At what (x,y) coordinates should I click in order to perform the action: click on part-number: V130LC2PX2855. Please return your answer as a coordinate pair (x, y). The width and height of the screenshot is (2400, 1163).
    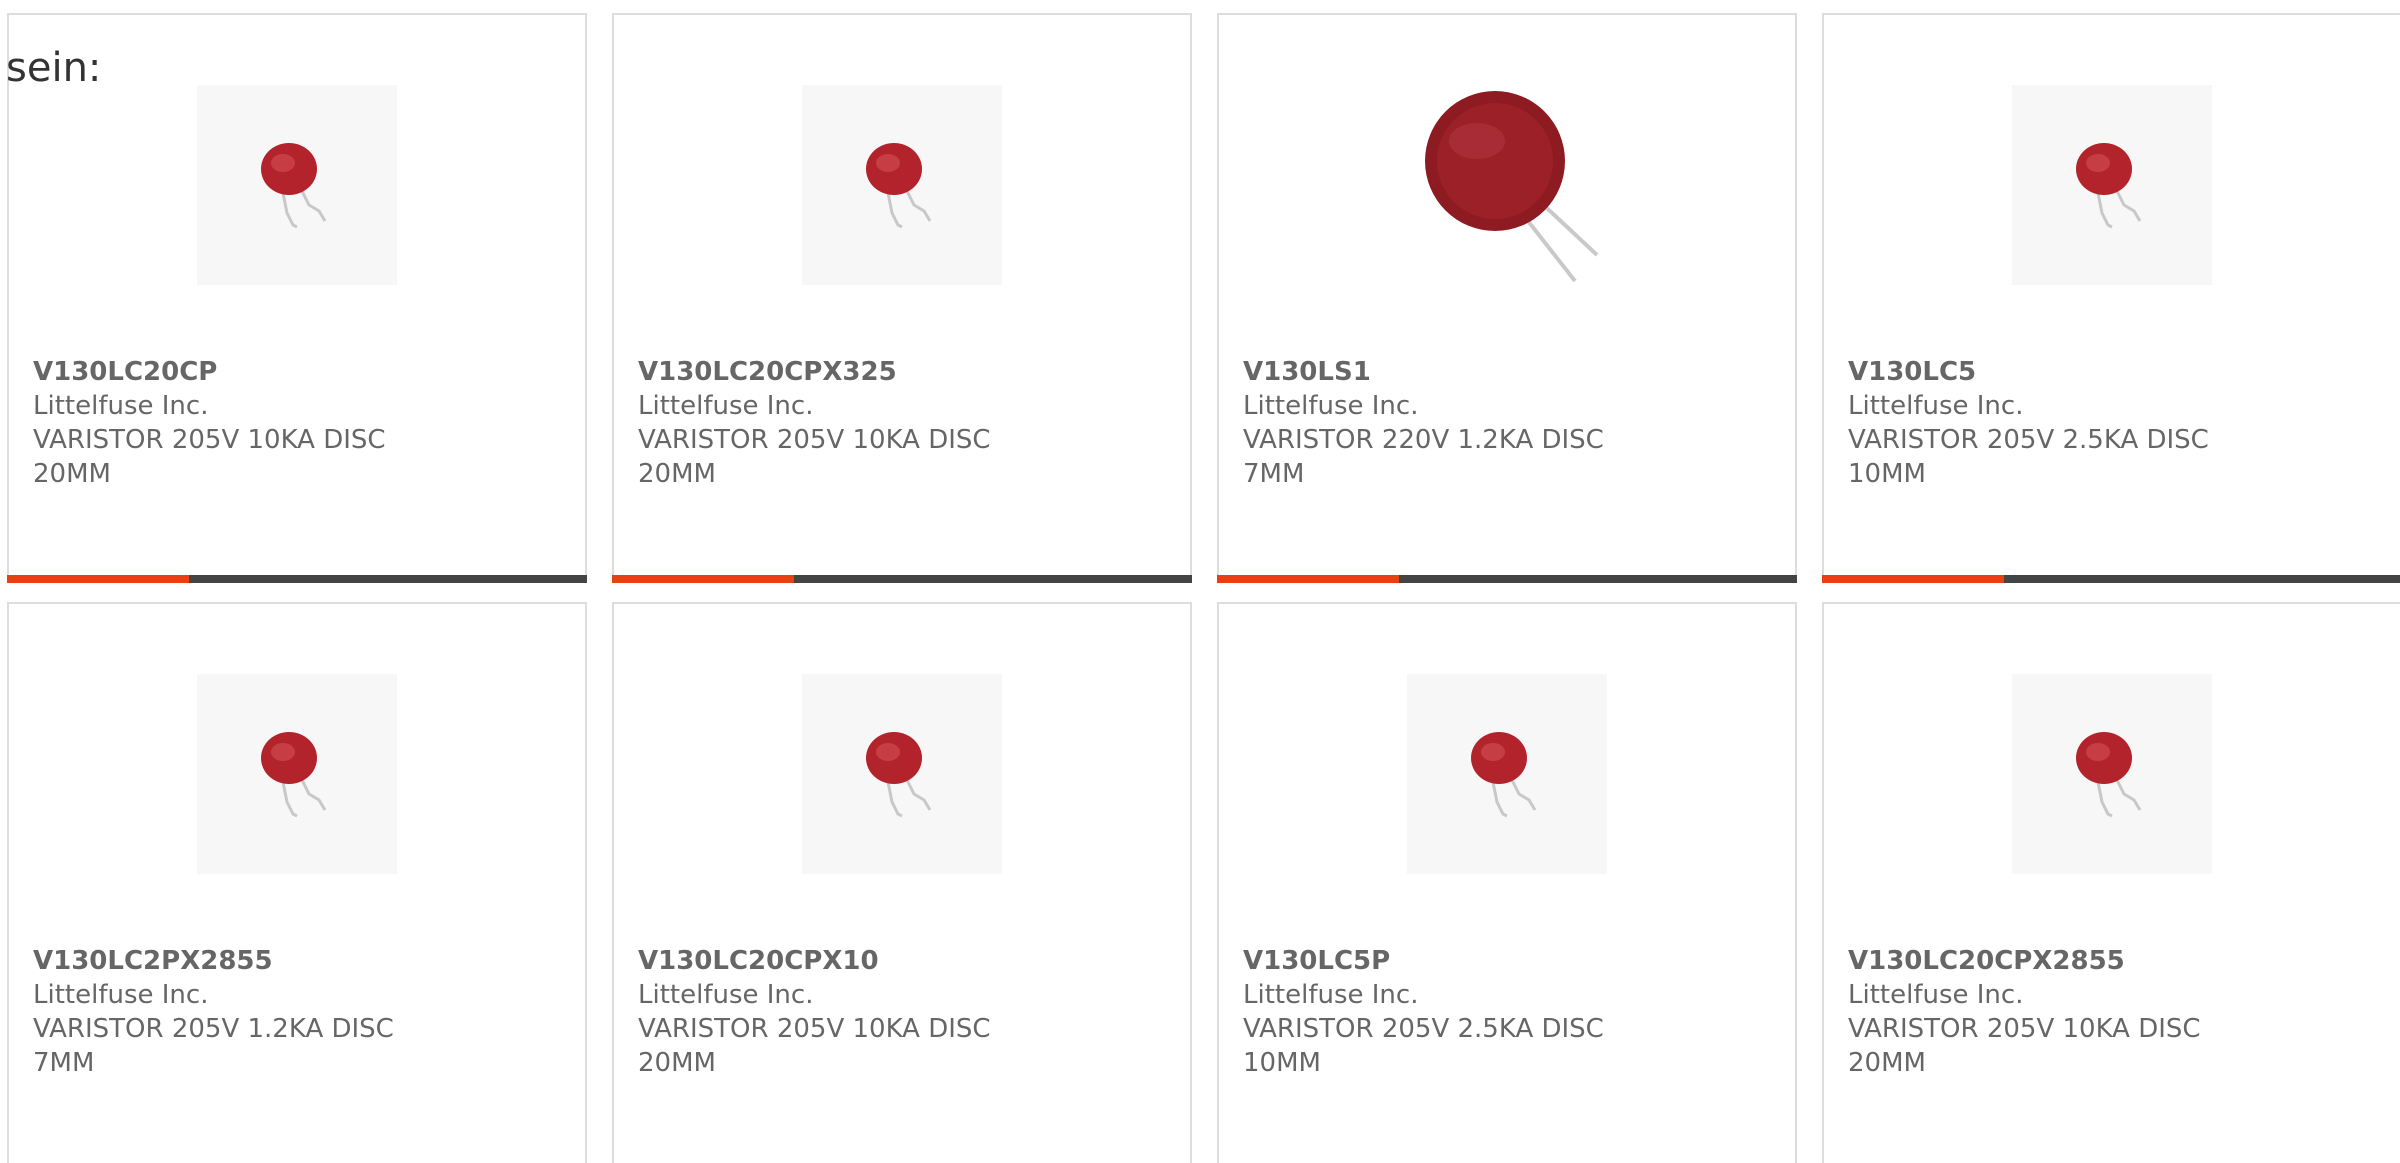
    Looking at the image, I should click on (233, 961).